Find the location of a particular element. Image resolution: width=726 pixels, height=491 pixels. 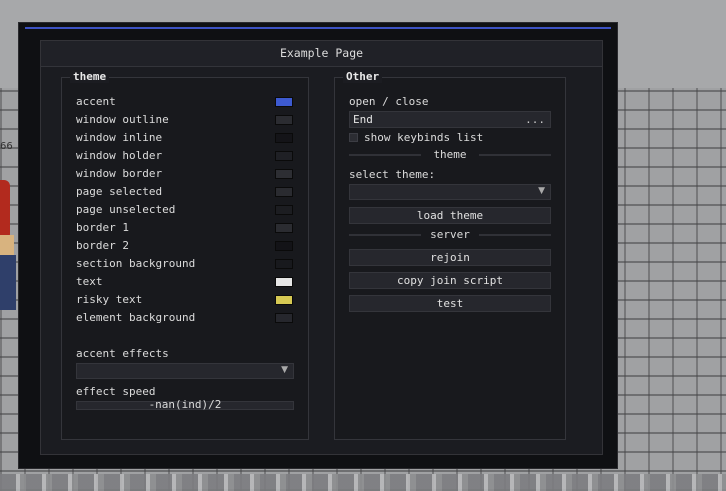

accent-effects-label: accent effects is located at coordinates (122, 353).